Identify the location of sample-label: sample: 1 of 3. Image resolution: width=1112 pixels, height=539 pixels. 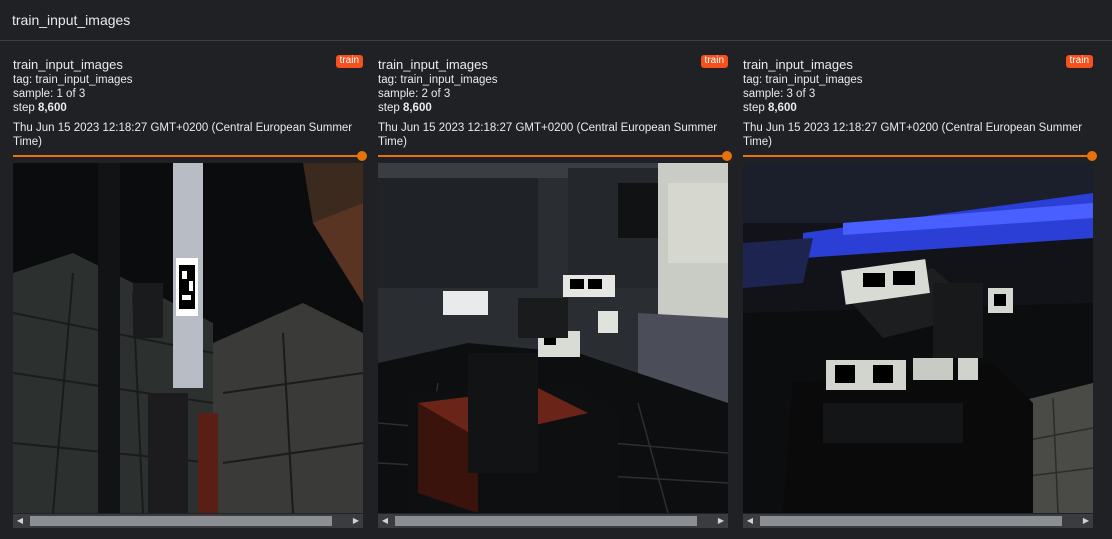
(49, 94).